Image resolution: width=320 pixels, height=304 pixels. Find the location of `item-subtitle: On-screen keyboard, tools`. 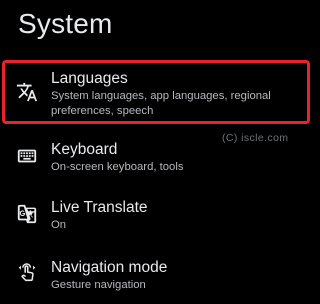

item-subtitle: On-screen keyboard, tools is located at coordinates (117, 167).